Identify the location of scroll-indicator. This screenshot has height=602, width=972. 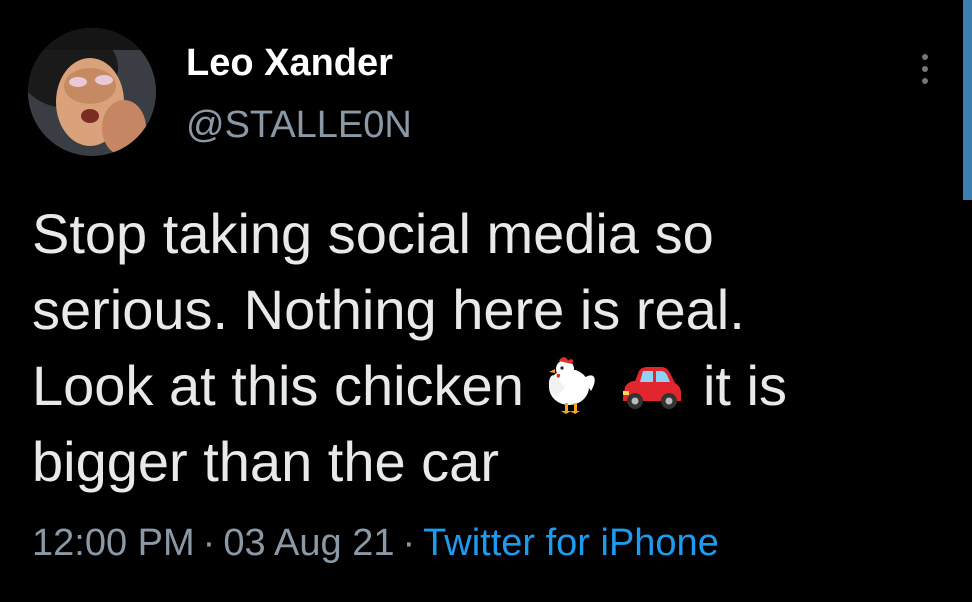
(967, 100).